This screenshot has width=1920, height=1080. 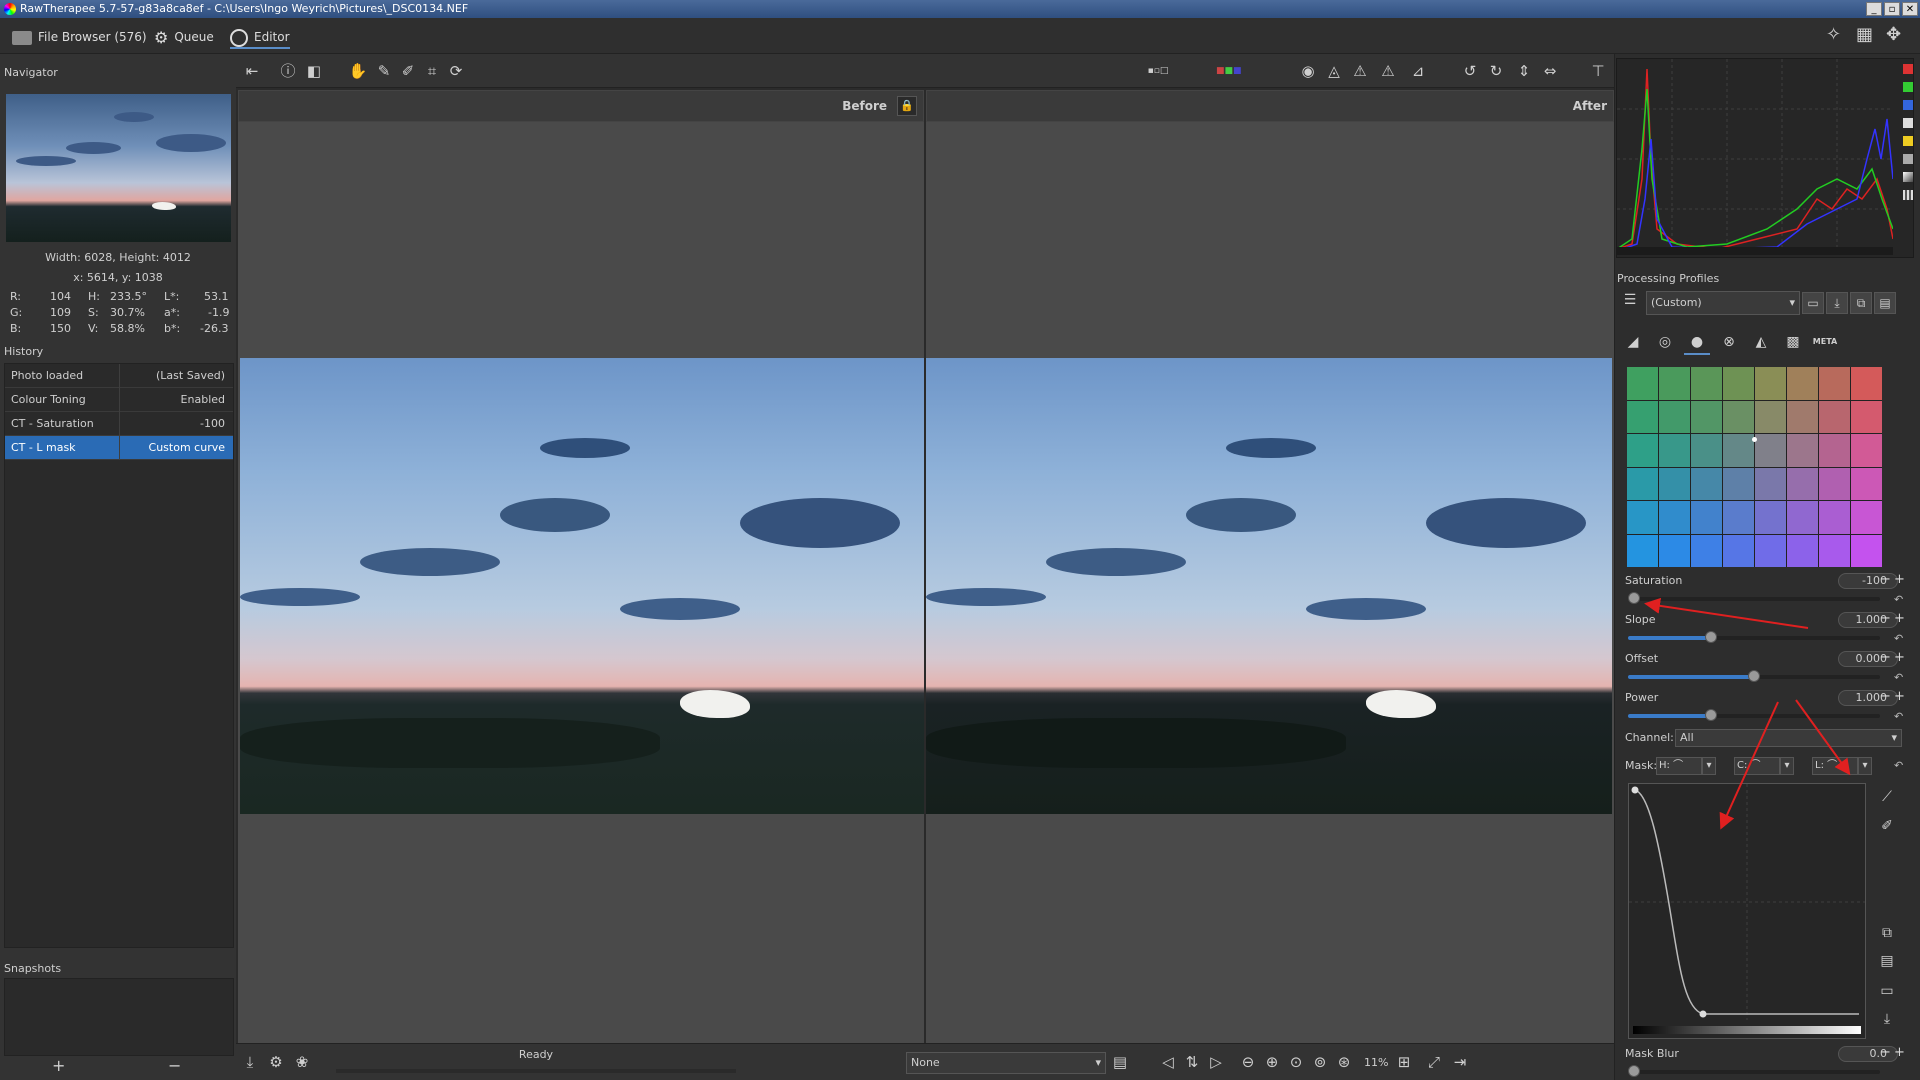 I want to click on mask-blur-increment: +, so click(x=1899, y=1052).